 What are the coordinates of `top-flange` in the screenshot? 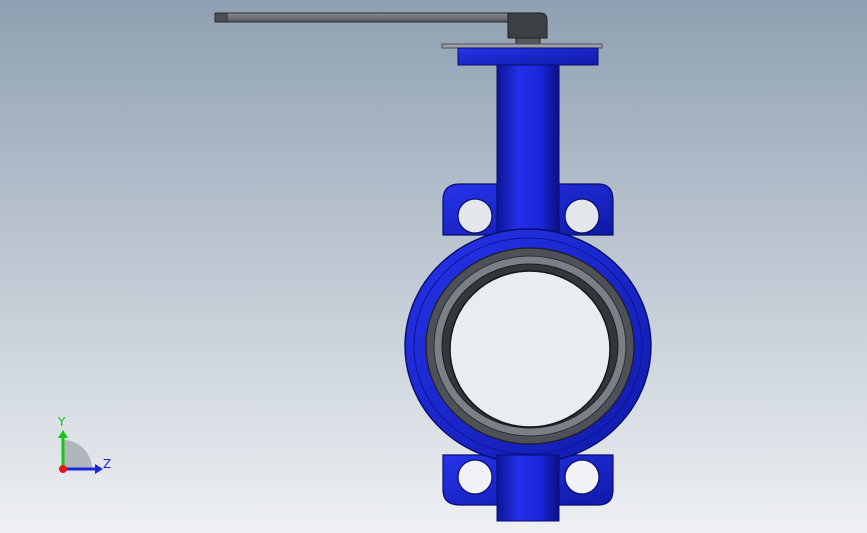 It's located at (528, 56).